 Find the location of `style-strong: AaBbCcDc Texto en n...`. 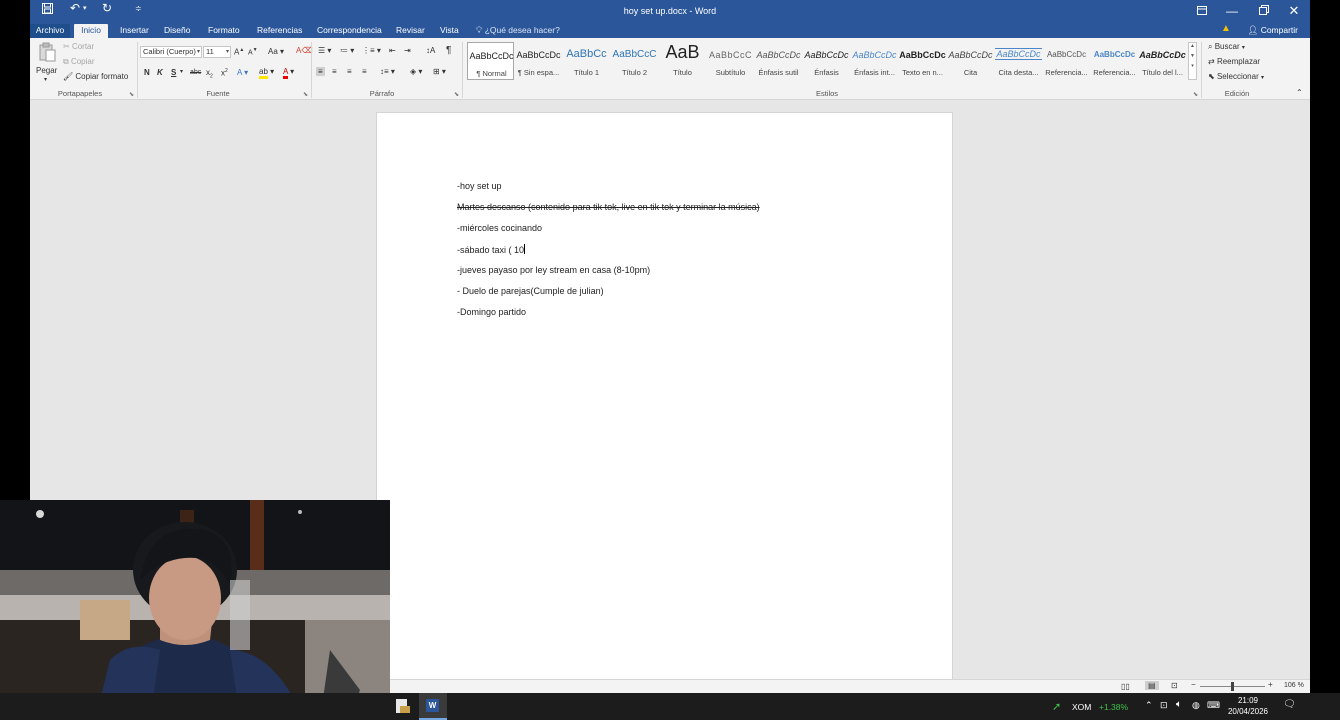

style-strong: AaBbCcDc Texto en n... is located at coordinates (922, 61).